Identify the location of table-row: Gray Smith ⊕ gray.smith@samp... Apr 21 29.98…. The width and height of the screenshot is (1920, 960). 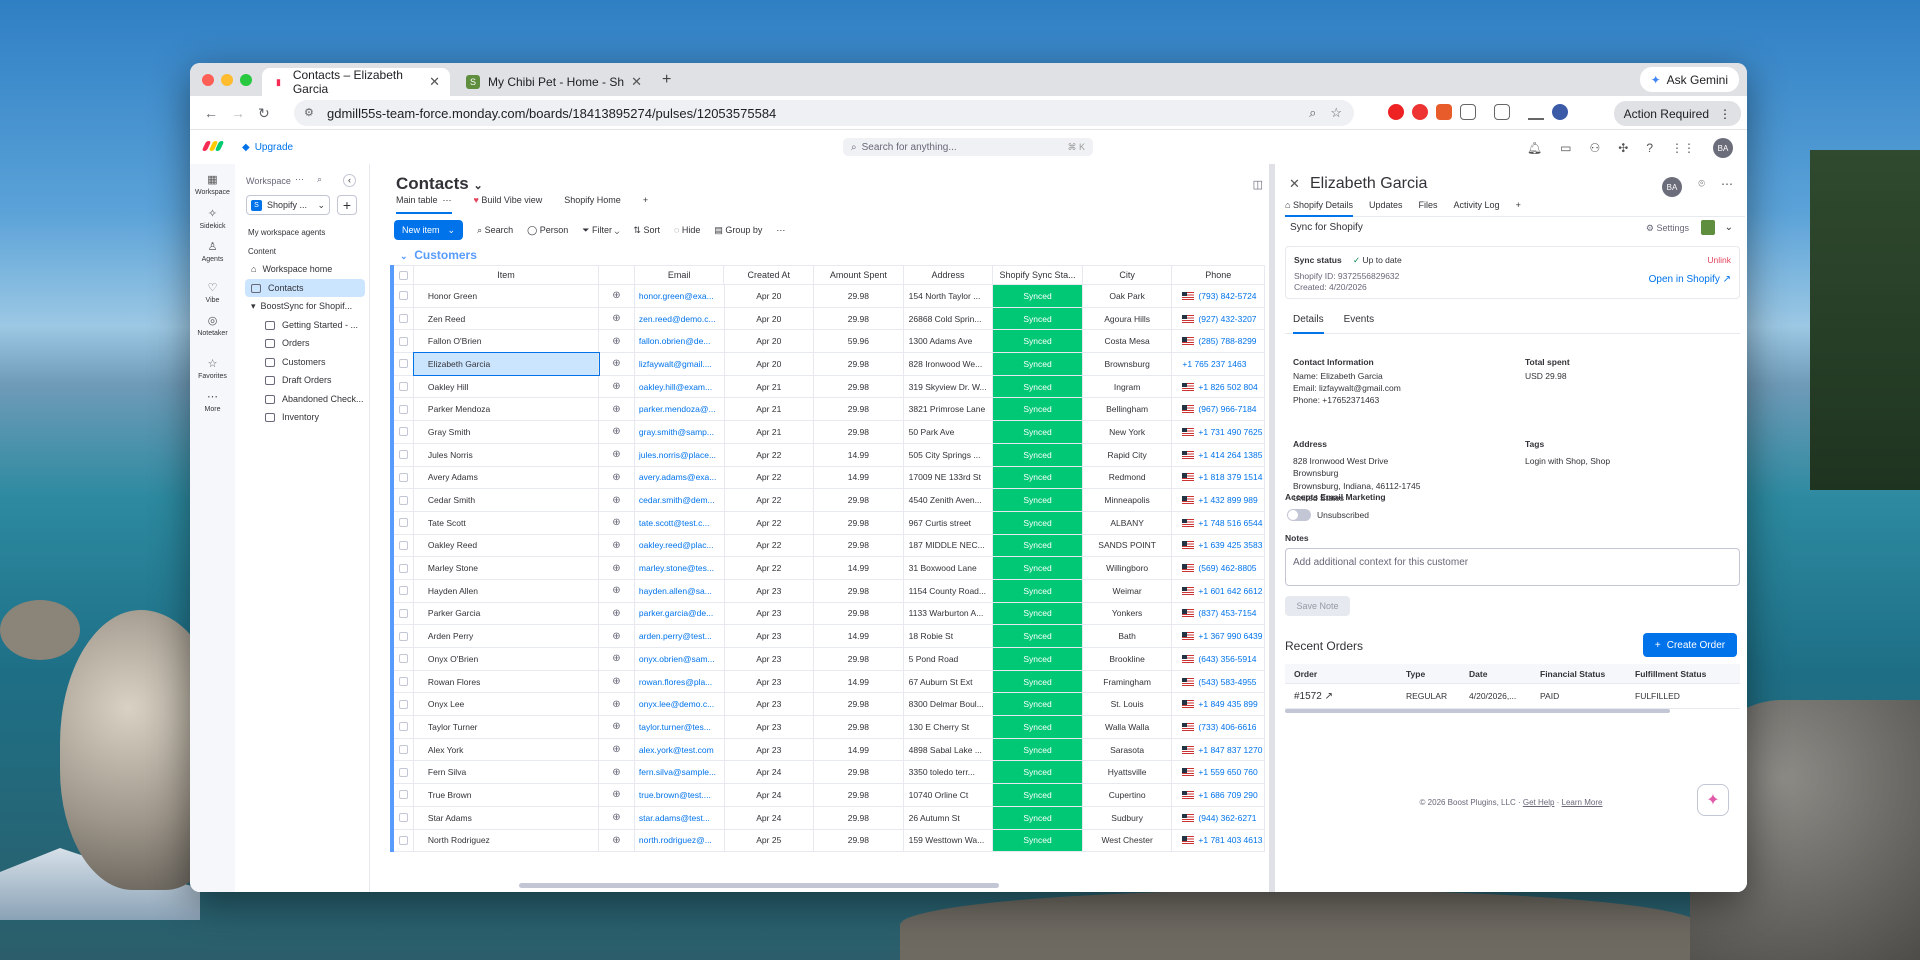
(830, 432).